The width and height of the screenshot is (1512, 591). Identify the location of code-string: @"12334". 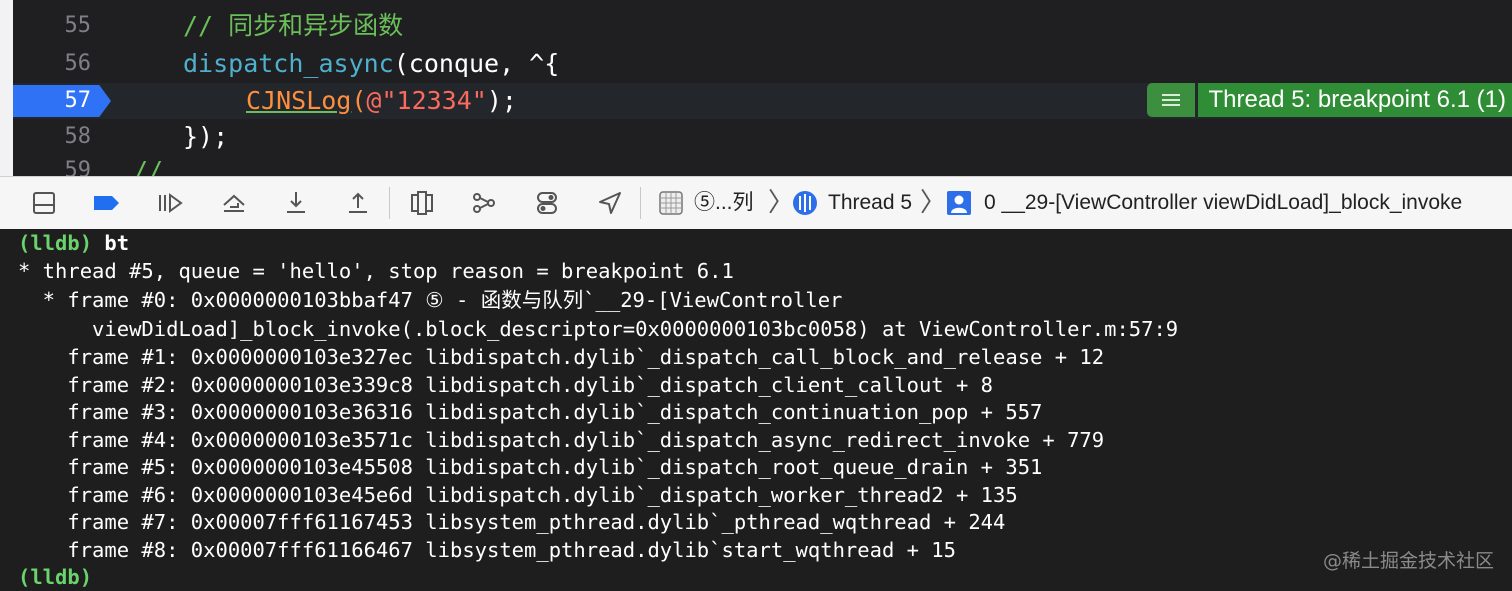
(426, 100).